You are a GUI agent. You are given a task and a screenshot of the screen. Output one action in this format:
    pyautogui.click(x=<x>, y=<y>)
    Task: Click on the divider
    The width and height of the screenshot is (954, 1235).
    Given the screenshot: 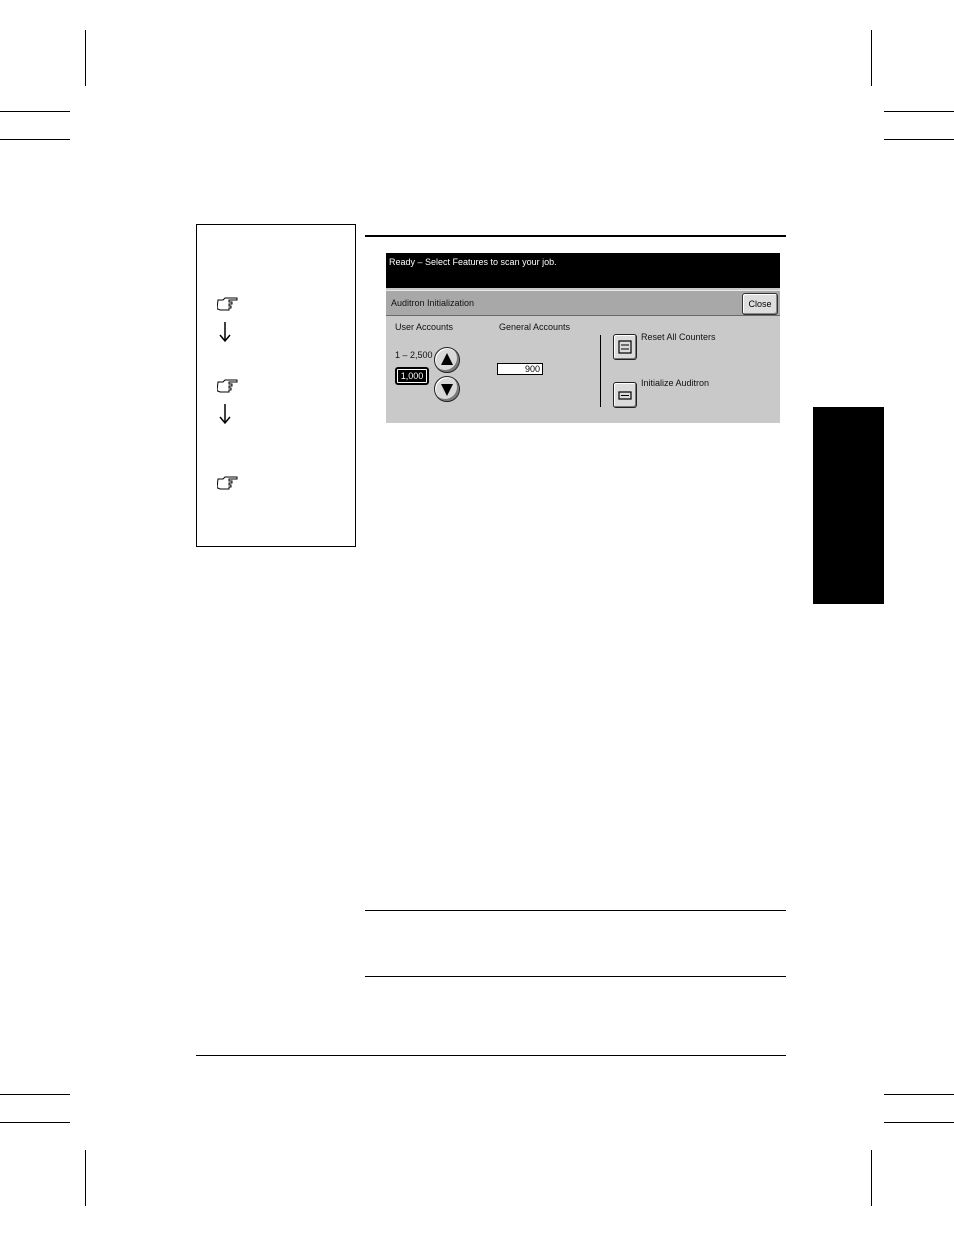 What is the action you would take?
    pyautogui.click(x=600, y=371)
    